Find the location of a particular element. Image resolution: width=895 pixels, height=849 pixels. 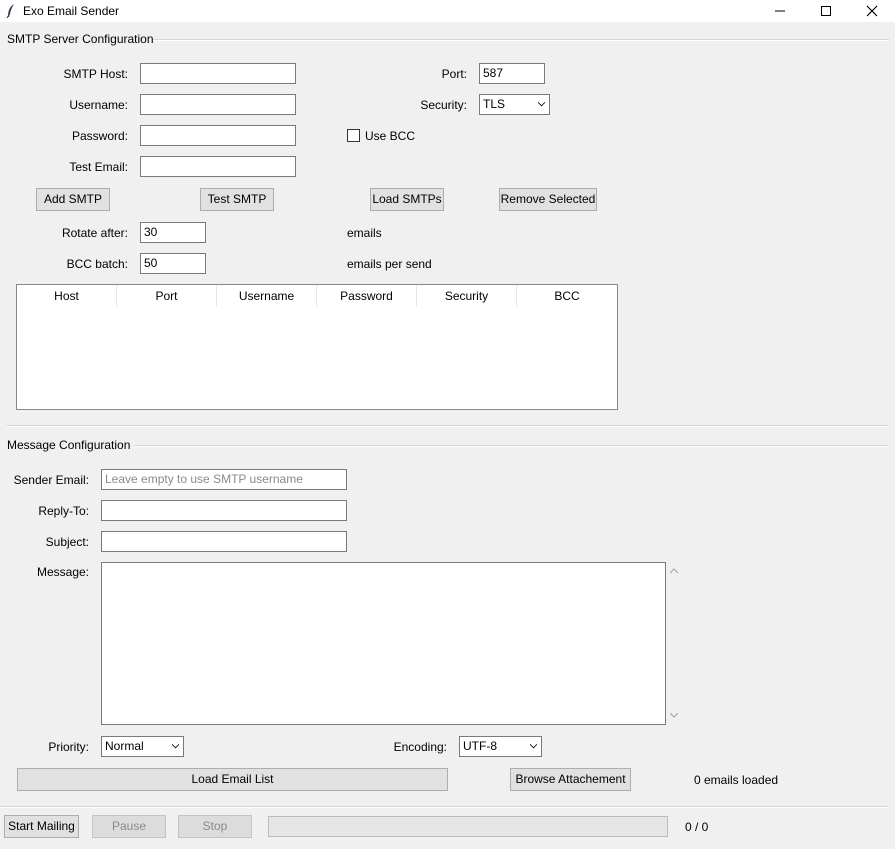

smtp-host-label: SMTP Host: is located at coordinates (95, 74).